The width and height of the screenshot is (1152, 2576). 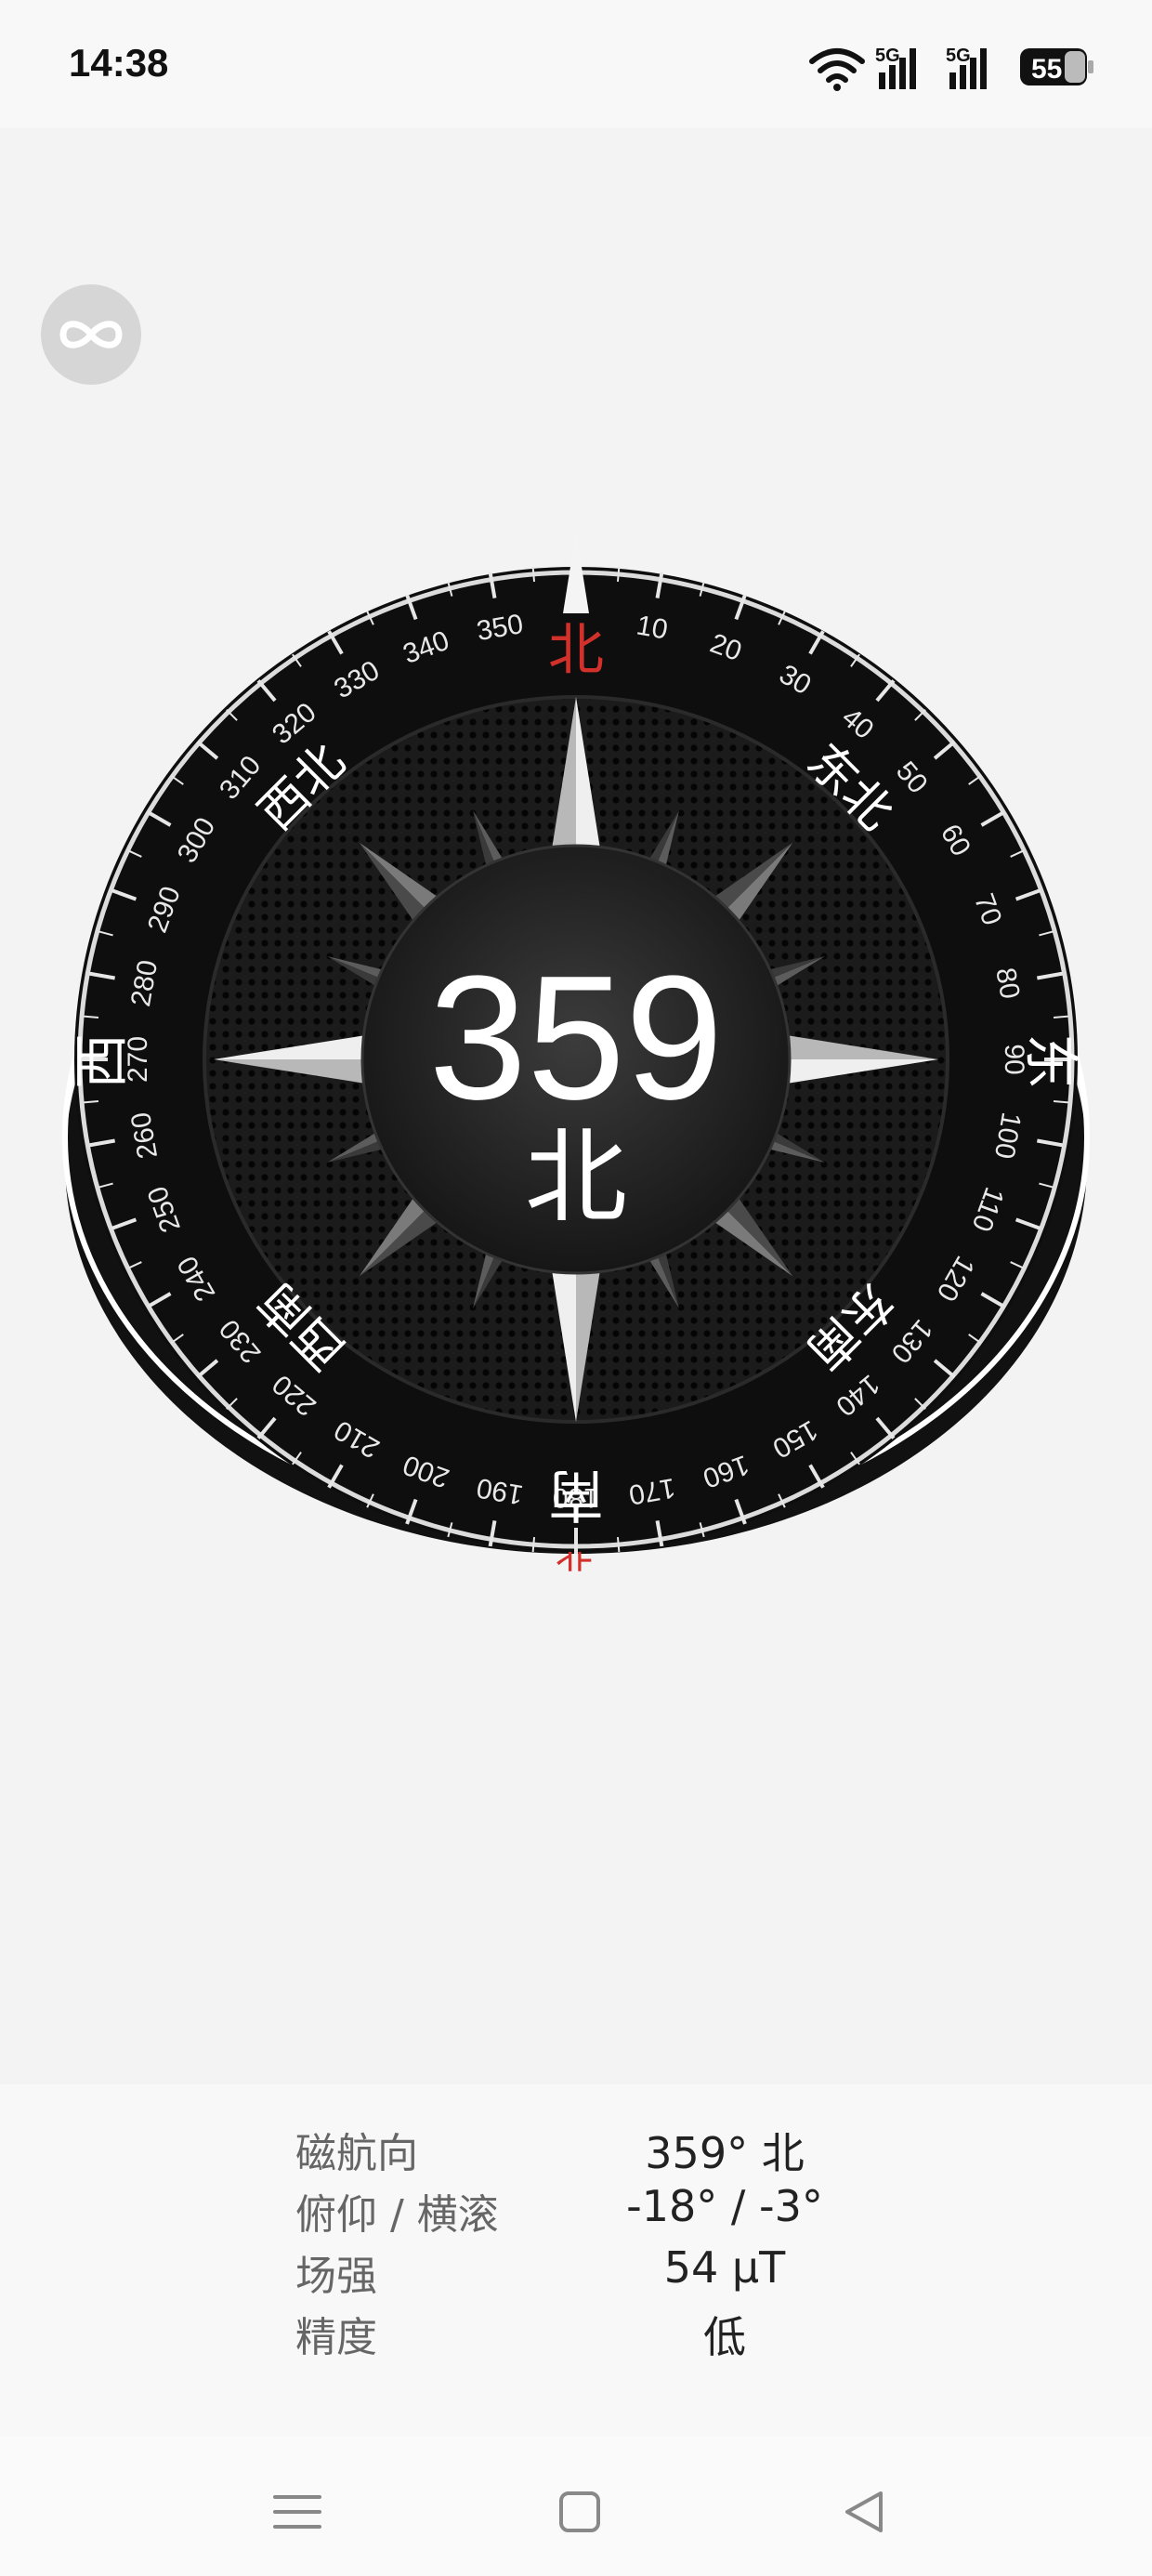 I want to click on info-value: 359° 北, so click(x=725, y=2153).